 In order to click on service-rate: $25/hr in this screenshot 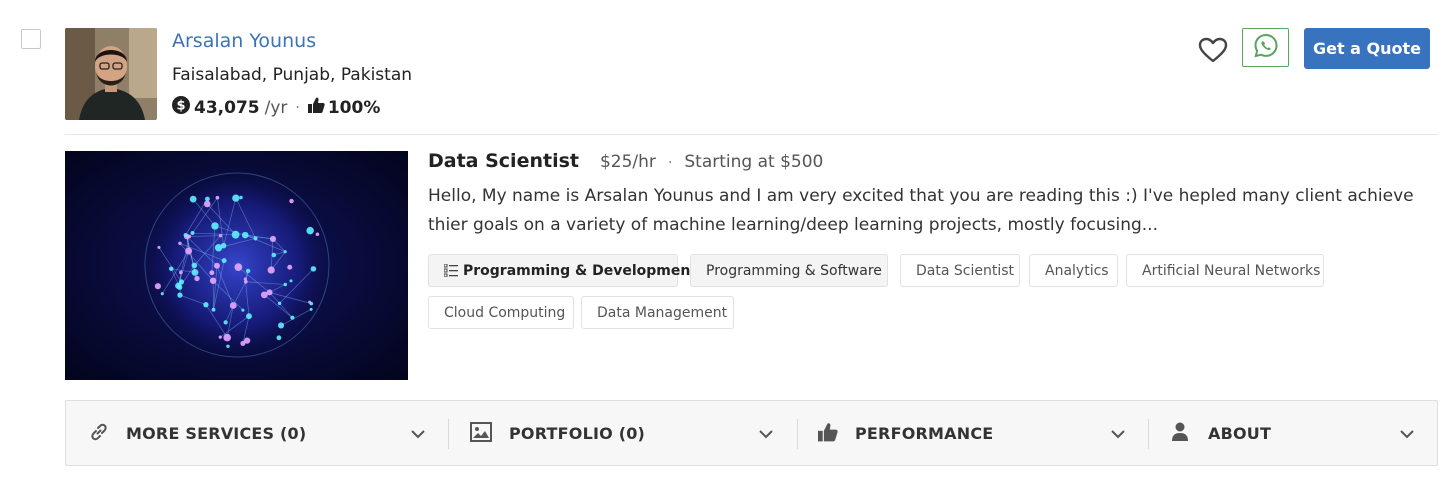, I will do `click(627, 162)`.